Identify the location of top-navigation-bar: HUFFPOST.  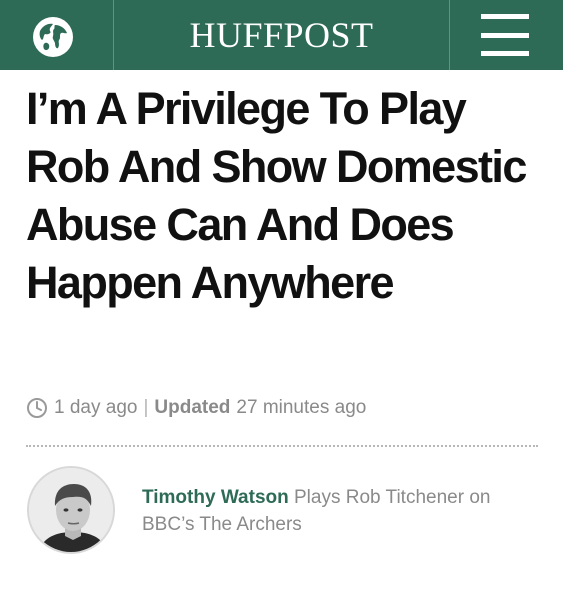
(281, 35).